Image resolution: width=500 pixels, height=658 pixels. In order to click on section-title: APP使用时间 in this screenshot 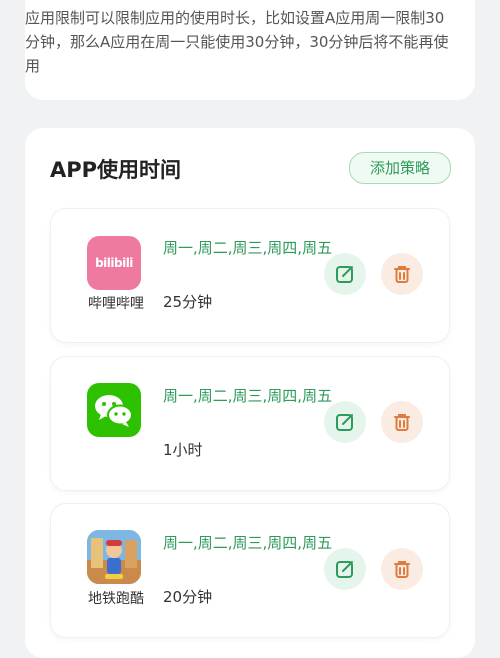, I will do `click(116, 170)`.